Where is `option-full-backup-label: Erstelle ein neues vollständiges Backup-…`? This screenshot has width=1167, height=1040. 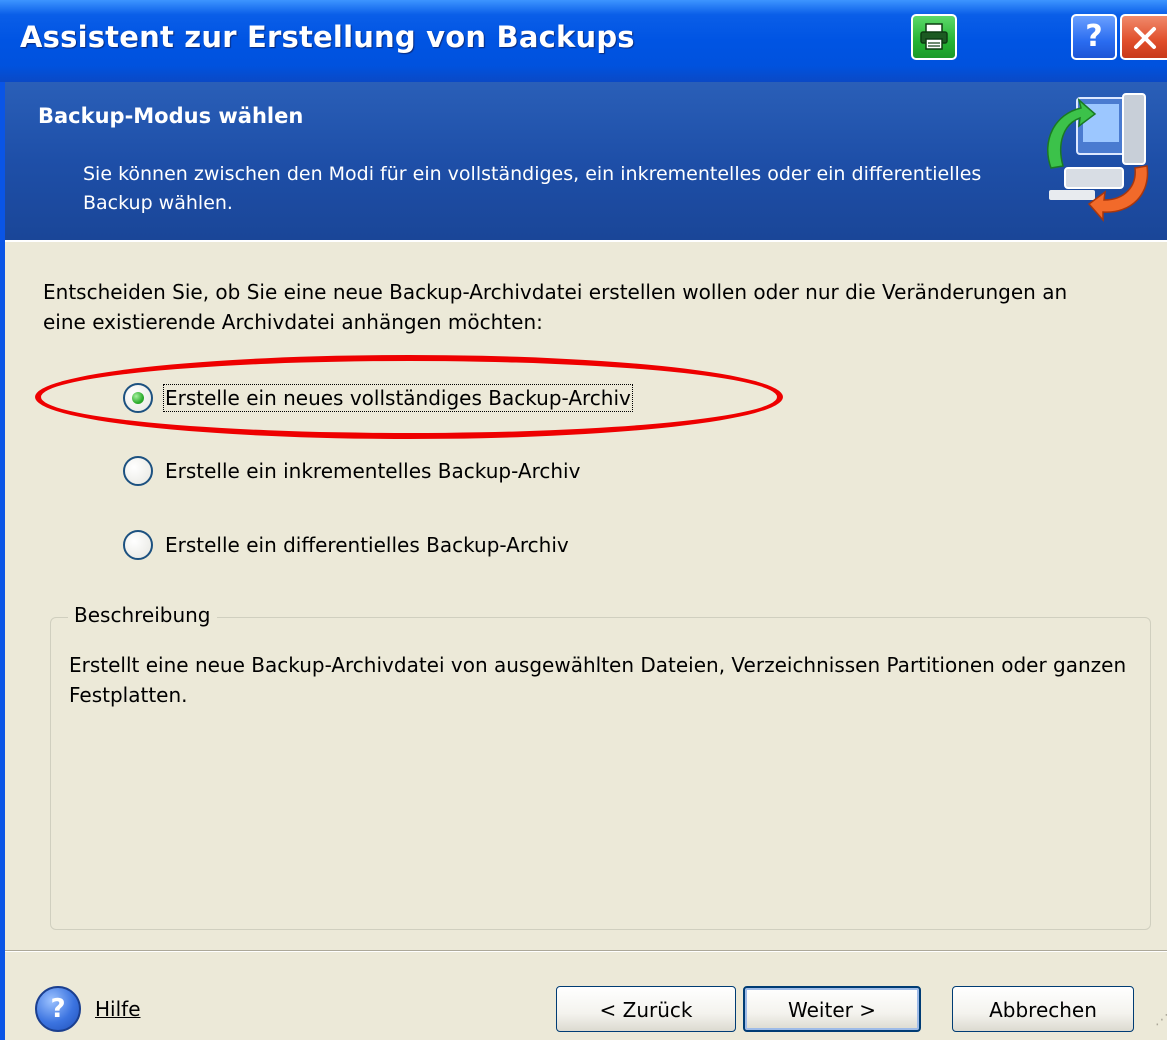 option-full-backup-label: Erstelle ein neues vollständiges Backup-… is located at coordinates (398, 398).